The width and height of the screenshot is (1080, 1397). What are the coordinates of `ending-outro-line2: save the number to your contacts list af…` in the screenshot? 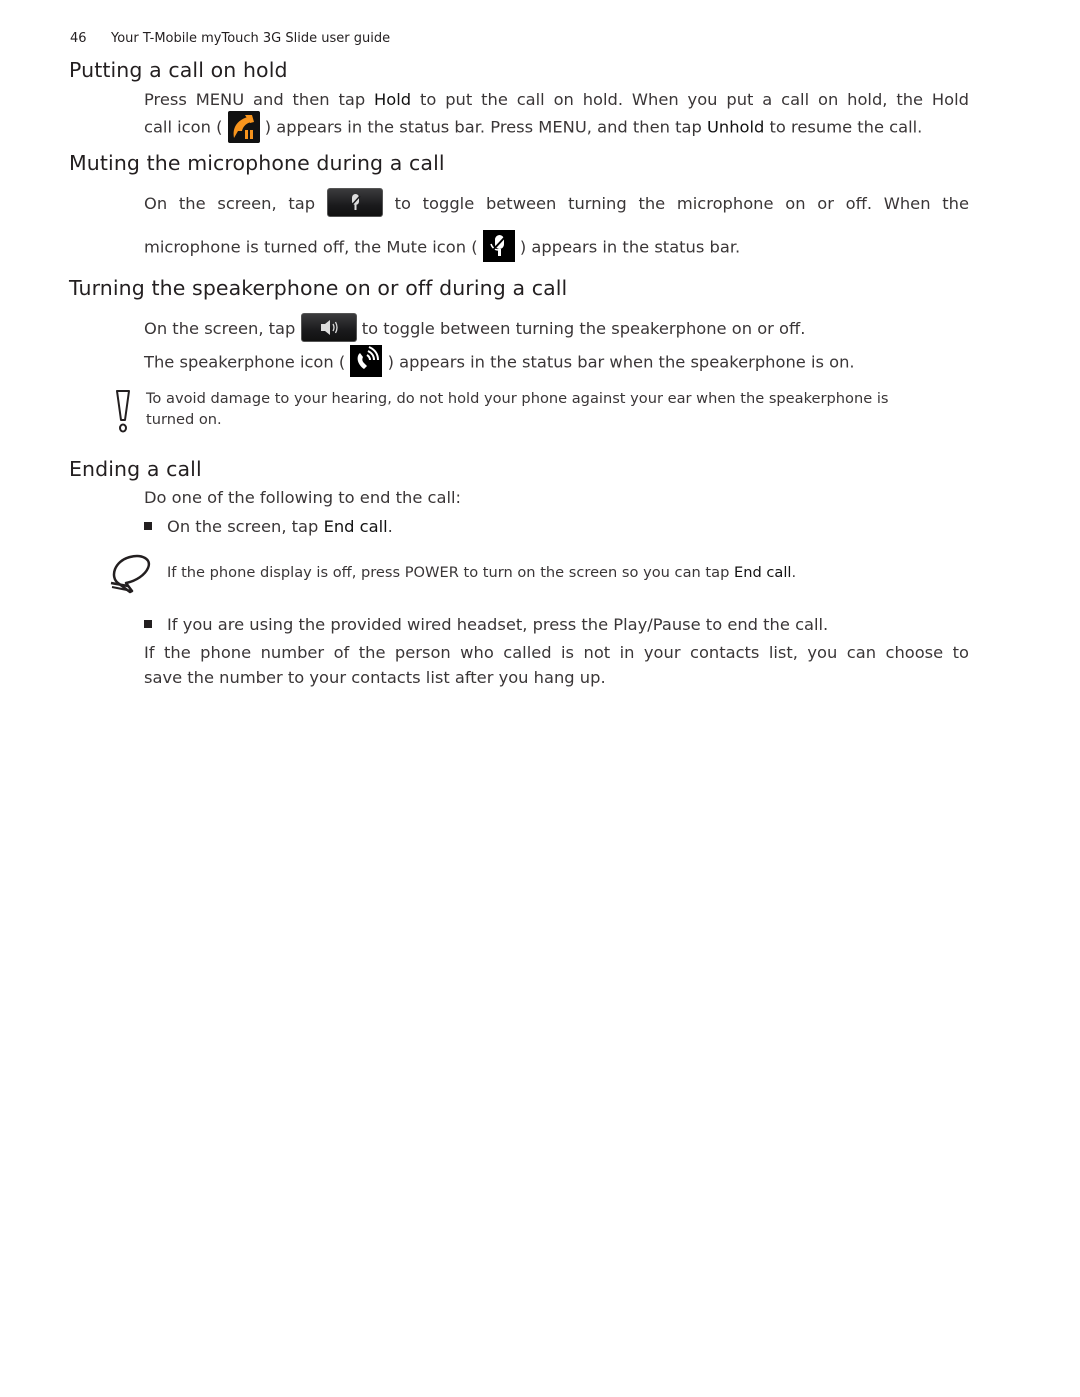 It's located at (375, 677).